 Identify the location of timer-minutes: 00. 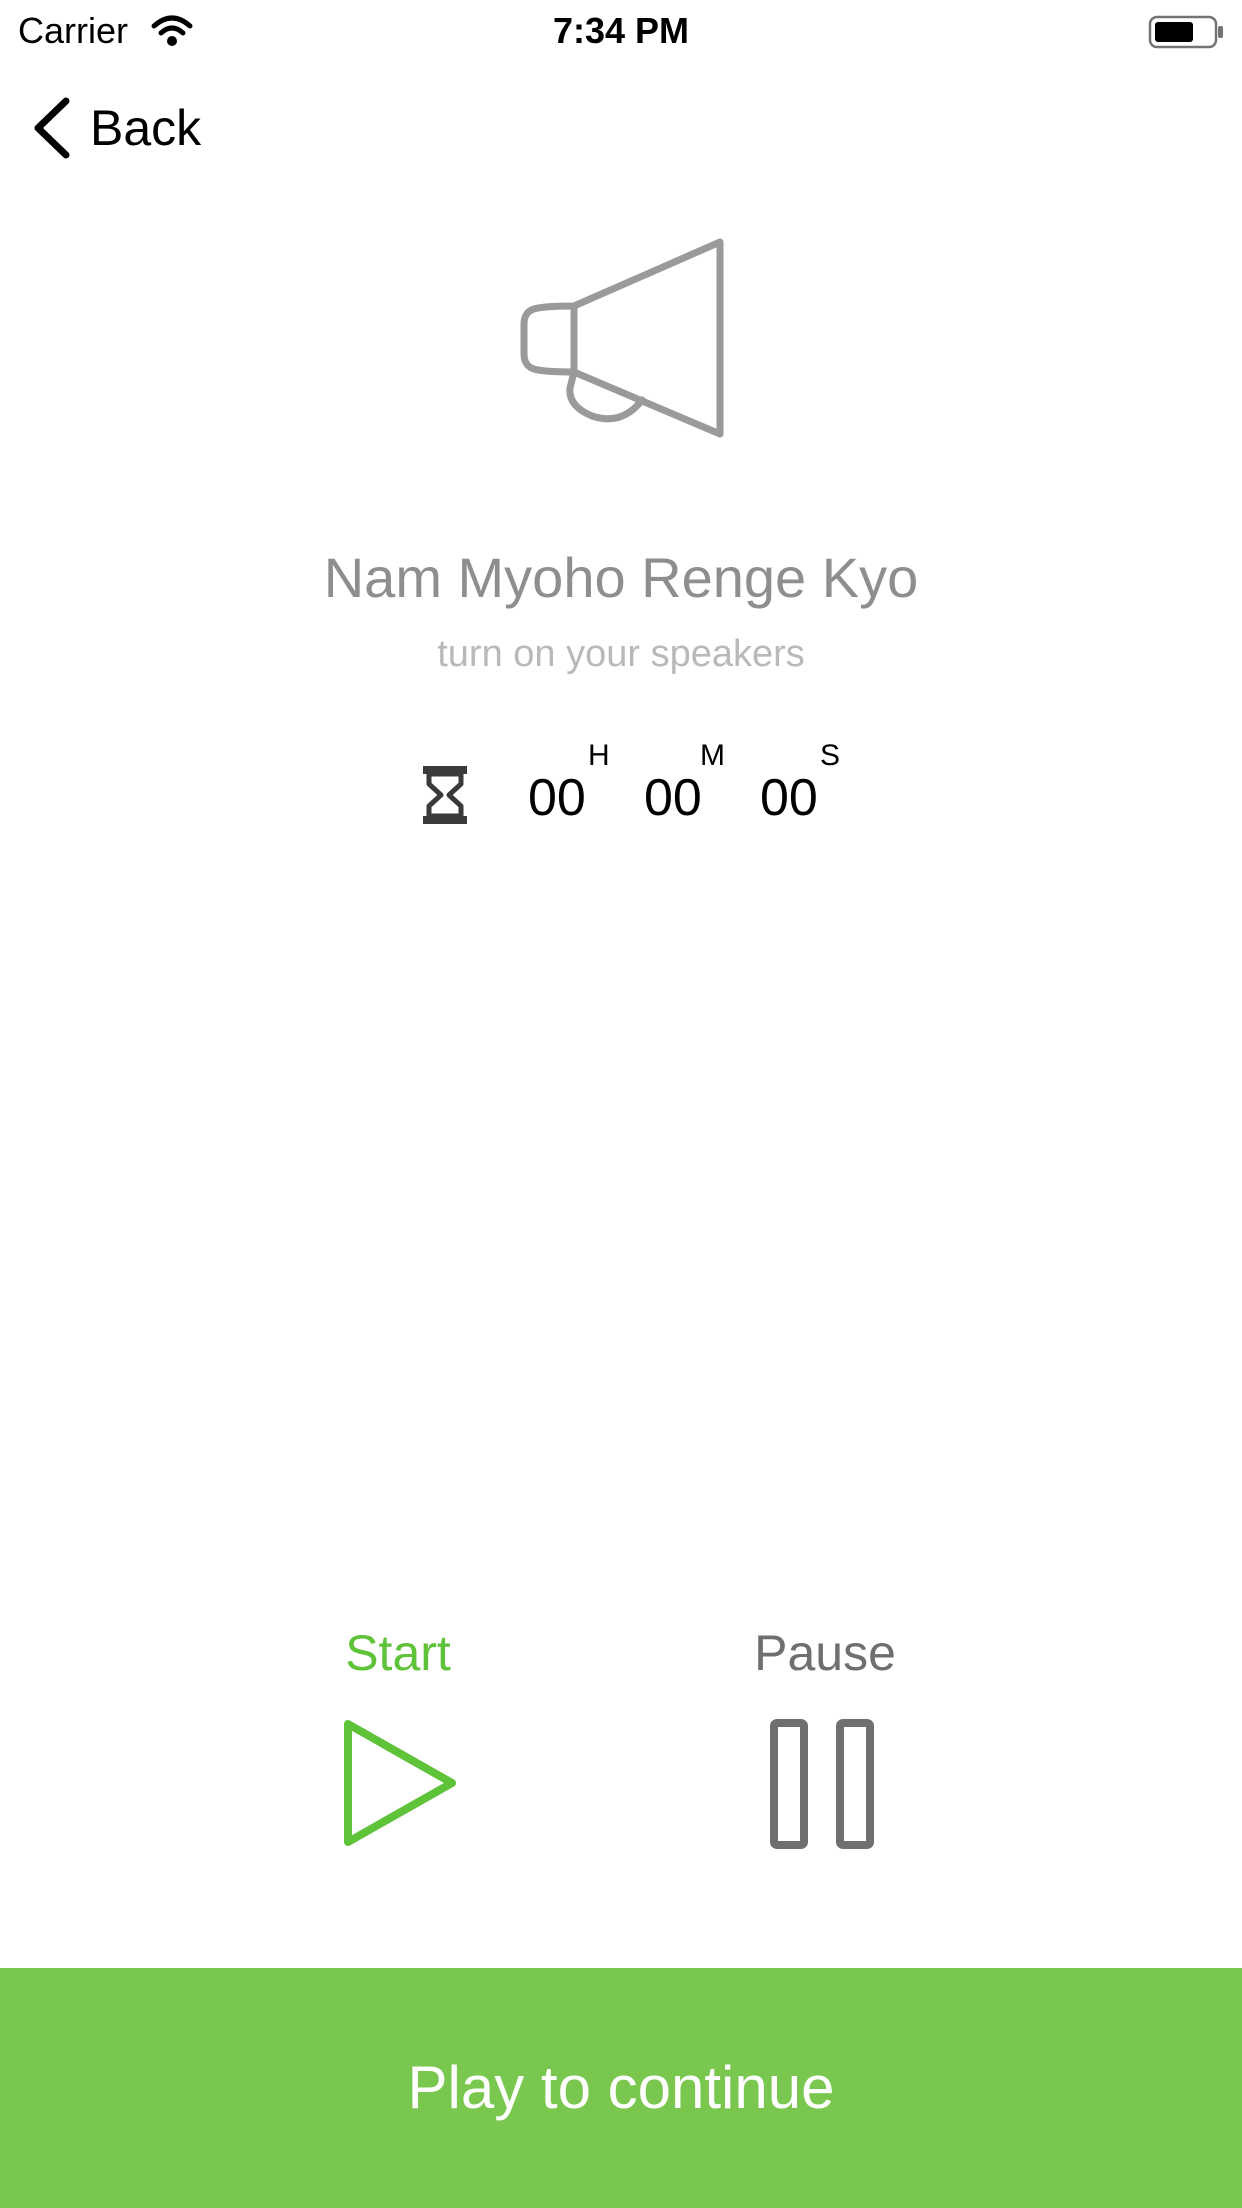
(673, 798).